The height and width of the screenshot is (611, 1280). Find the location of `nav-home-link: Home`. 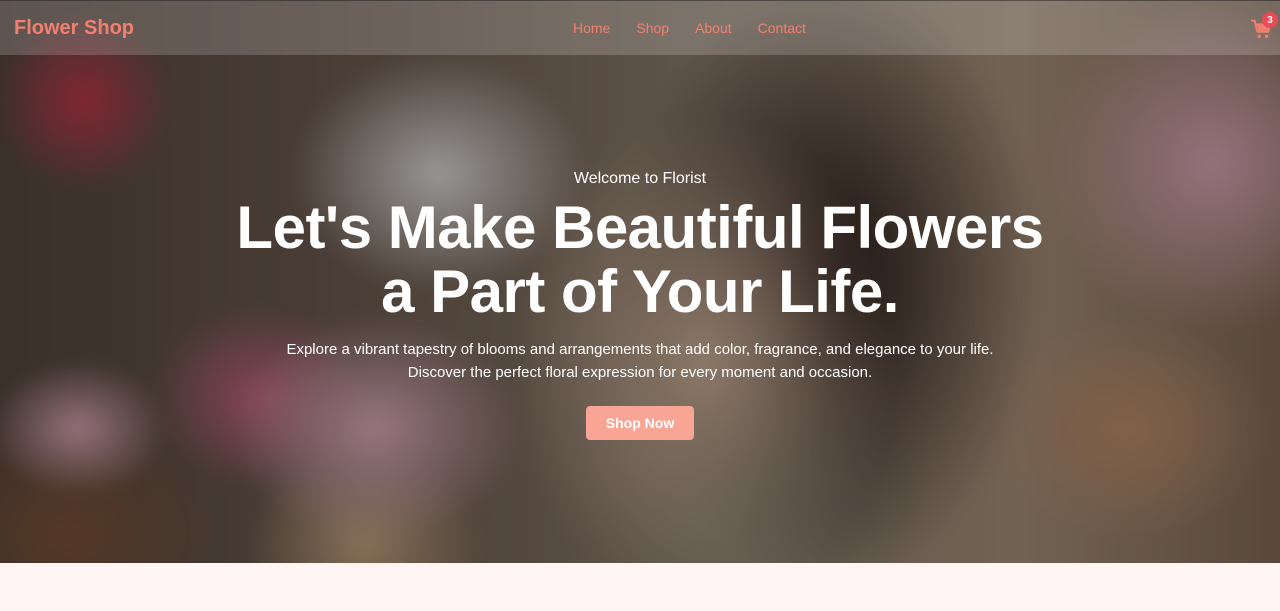

nav-home-link: Home is located at coordinates (591, 28).